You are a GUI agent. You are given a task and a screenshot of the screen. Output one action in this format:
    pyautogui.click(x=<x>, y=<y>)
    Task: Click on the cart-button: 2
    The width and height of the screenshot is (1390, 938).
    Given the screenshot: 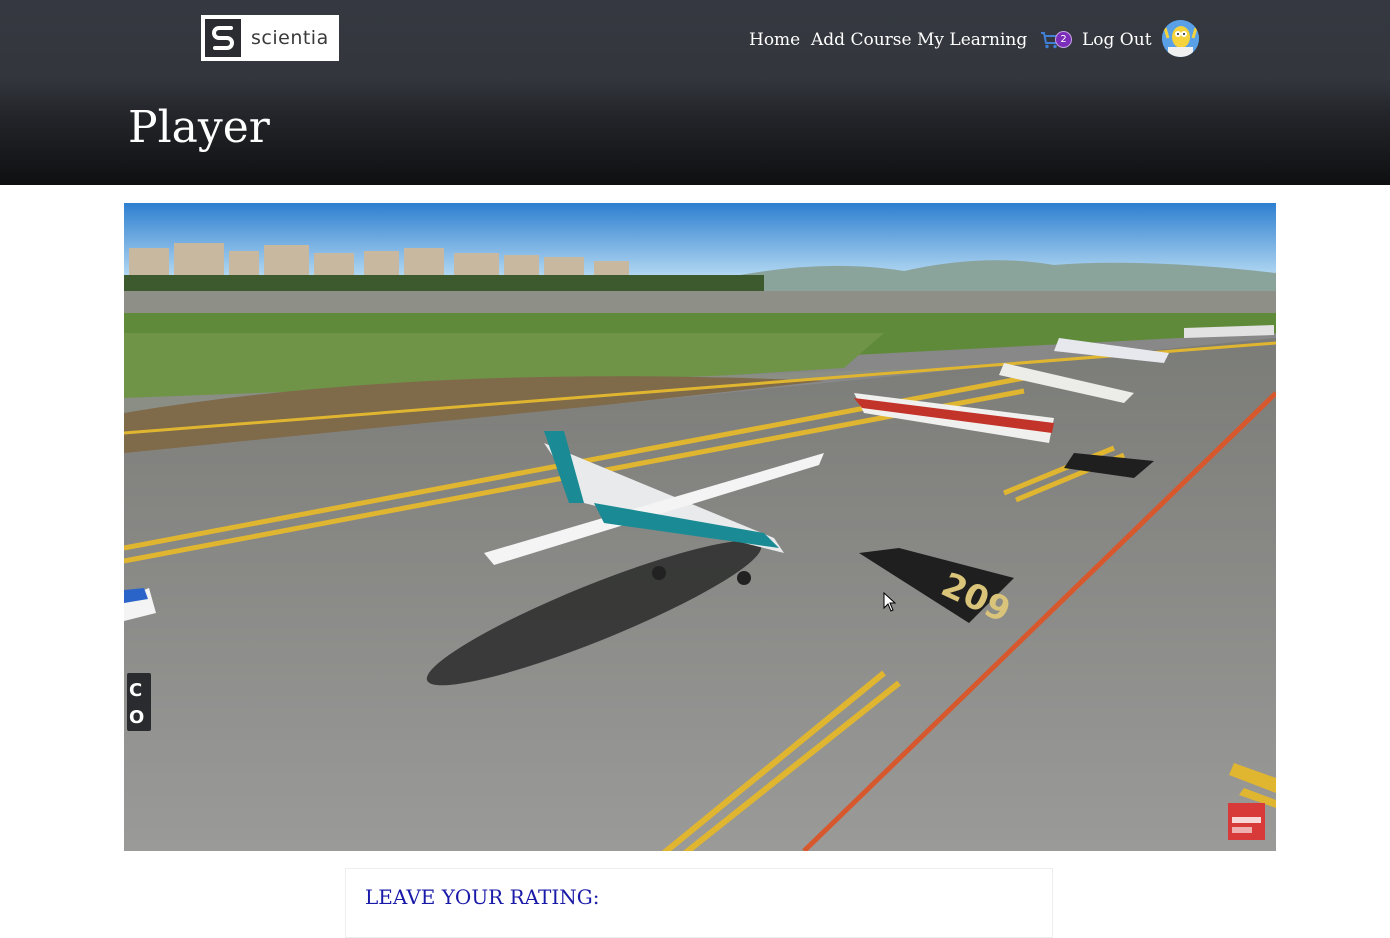 What is the action you would take?
    pyautogui.click(x=1058, y=41)
    